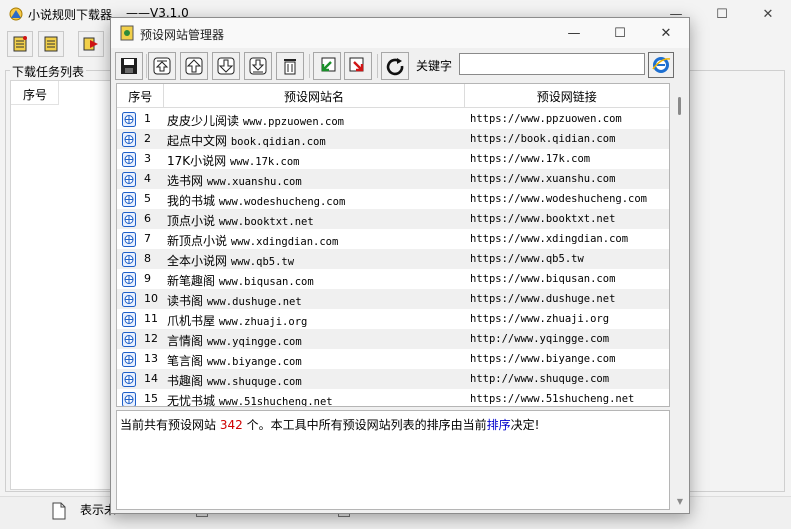  Describe the element at coordinates (680, 297) in the screenshot. I see `vertical-scrollbar: ▼` at that location.